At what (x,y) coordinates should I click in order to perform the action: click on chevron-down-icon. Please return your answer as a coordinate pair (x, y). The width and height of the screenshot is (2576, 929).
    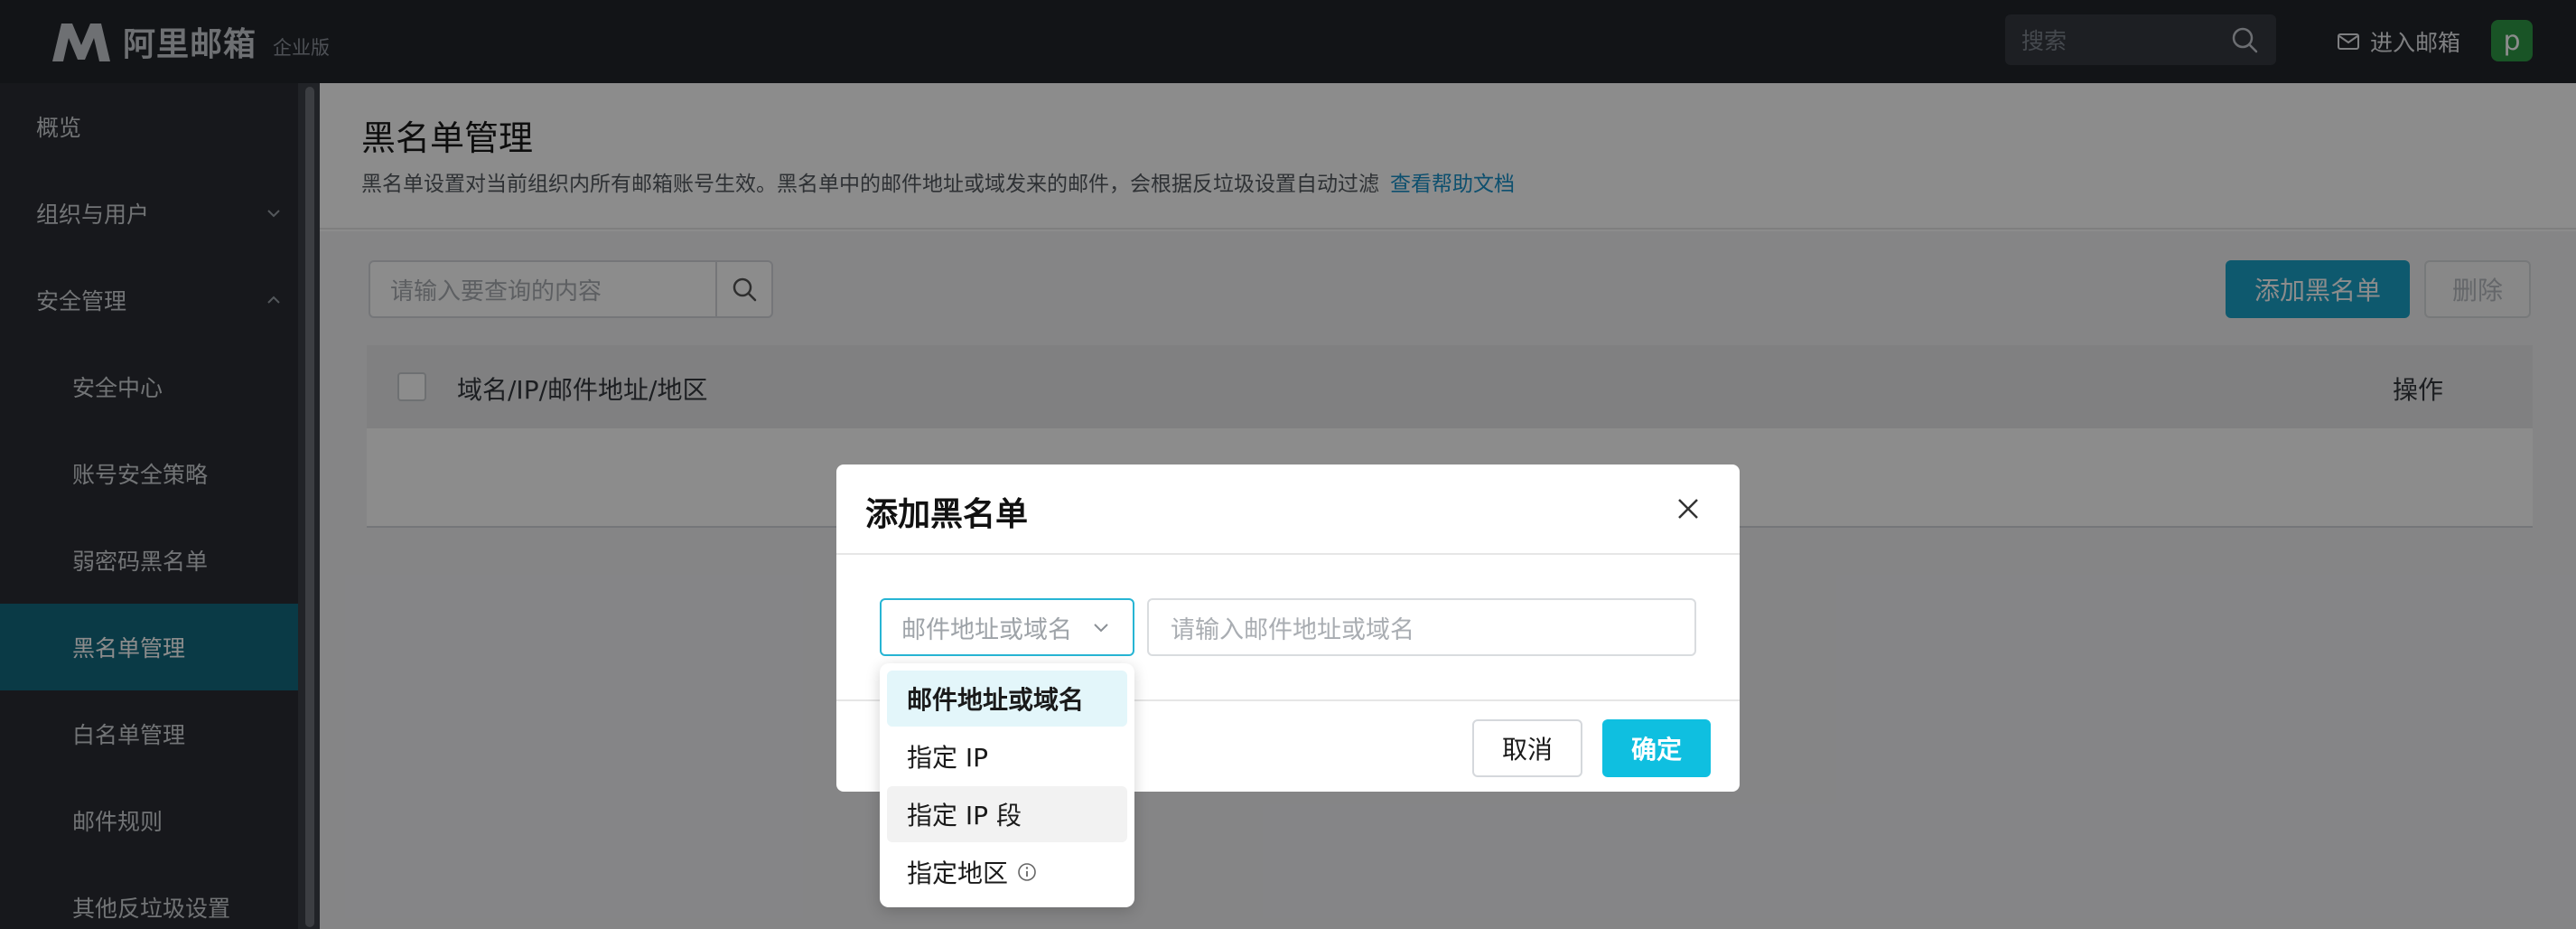
    Looking at the image, I should click on (1101, 628).